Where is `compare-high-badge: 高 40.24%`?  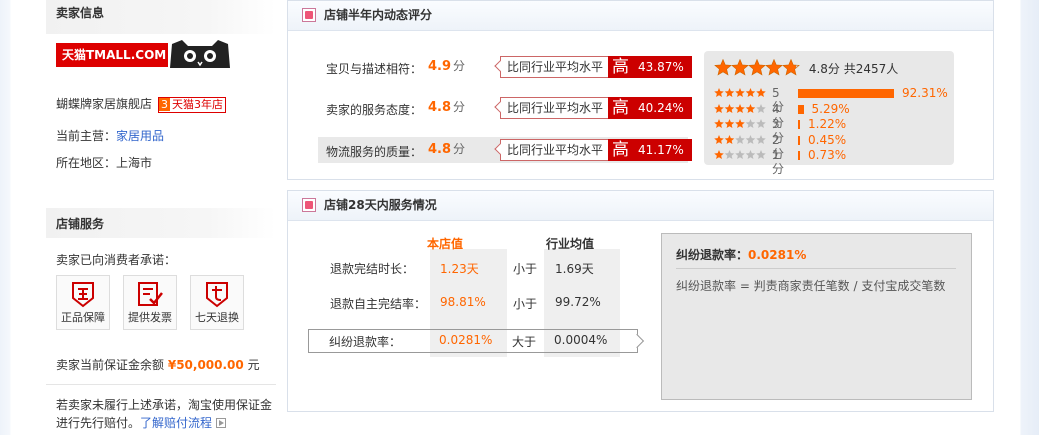
compare-high-badge: 高 40.24% is located at coordinates (650, 108).